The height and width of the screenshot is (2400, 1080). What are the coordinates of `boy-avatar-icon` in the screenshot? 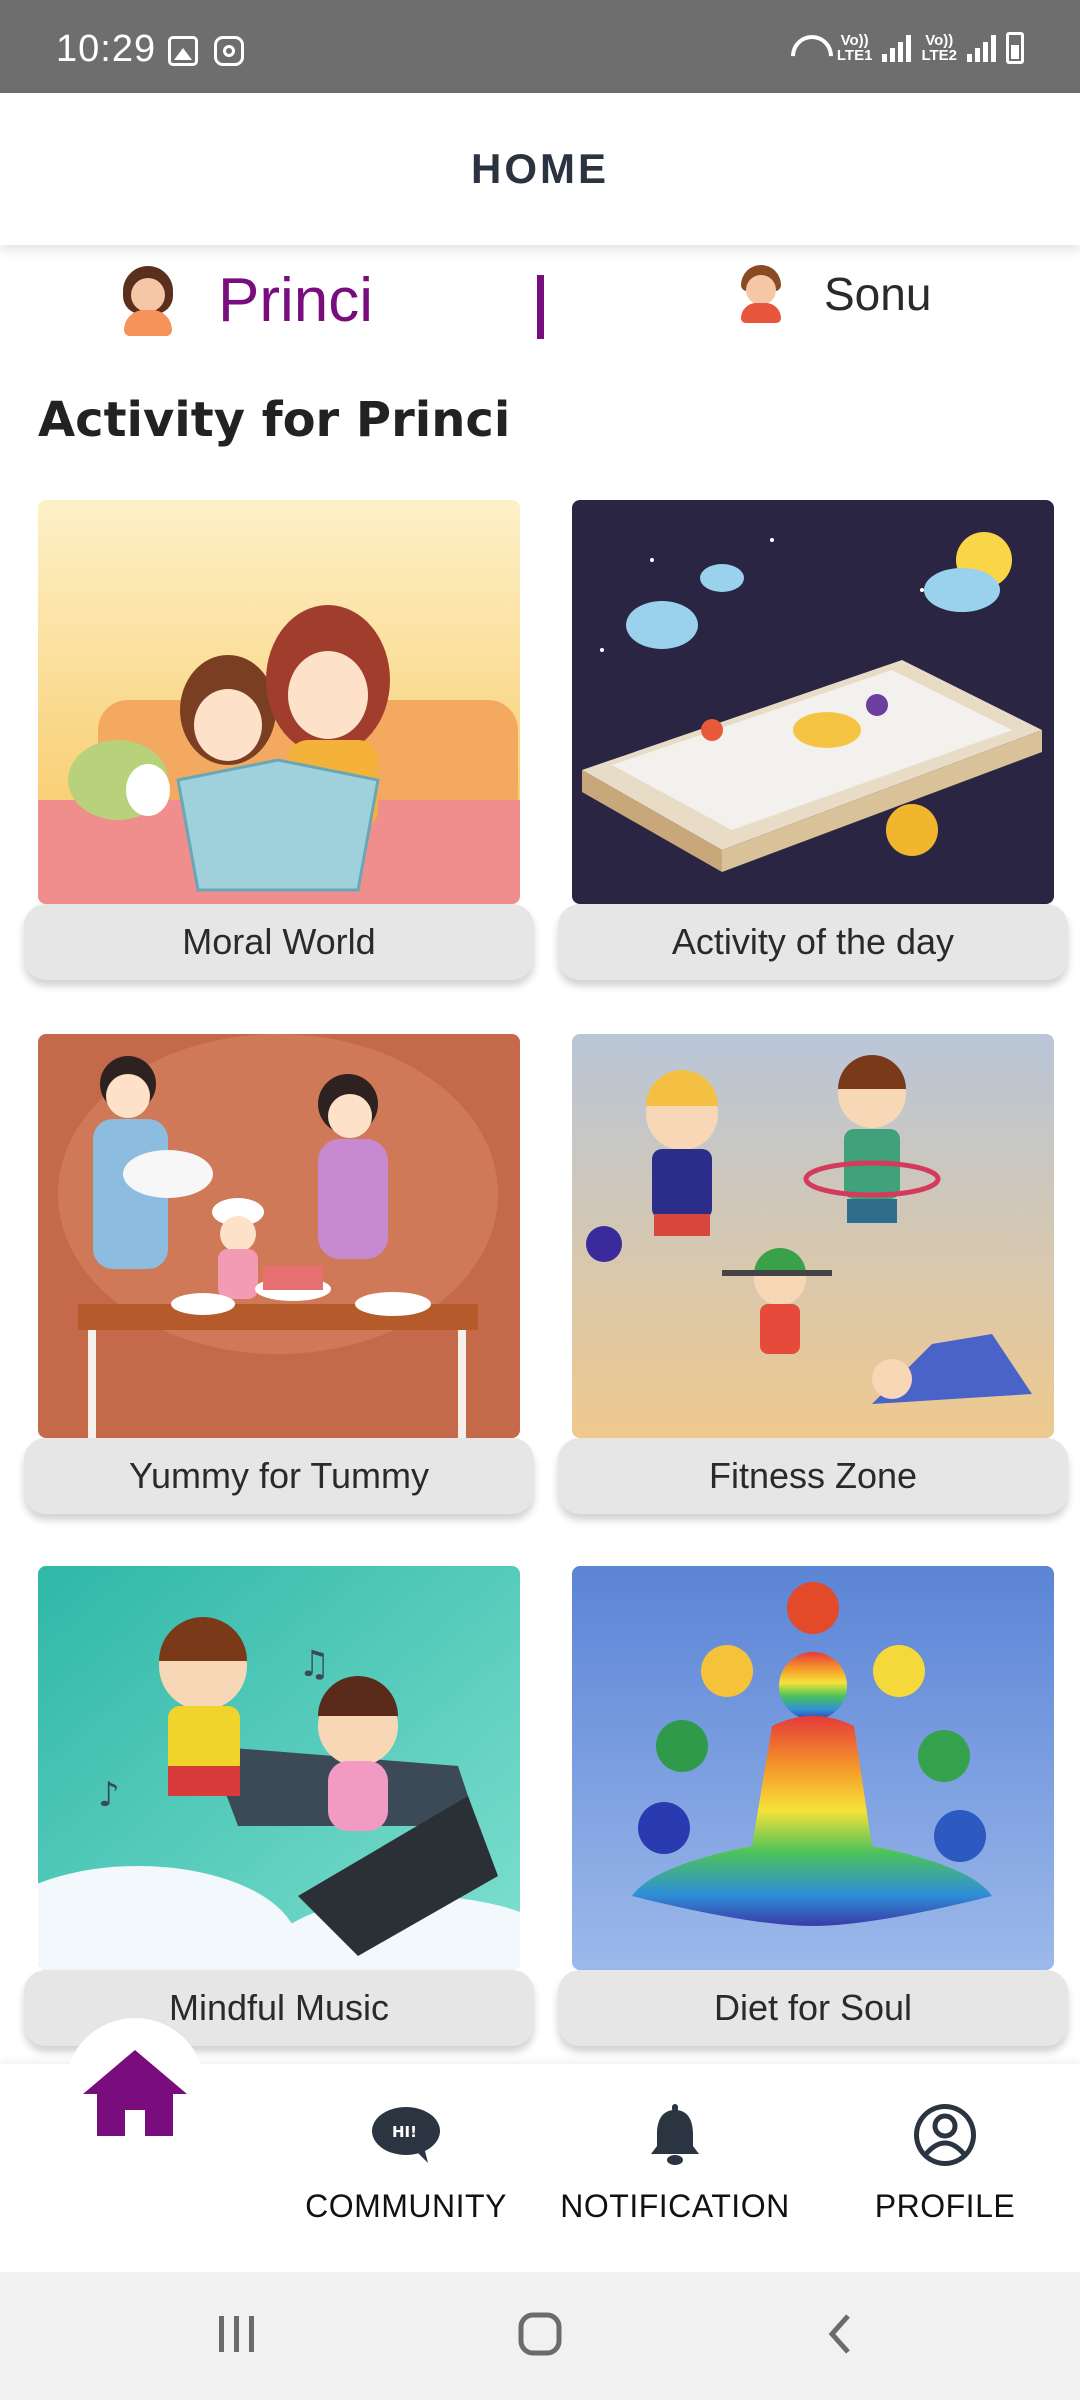 It's located at (761, 294).